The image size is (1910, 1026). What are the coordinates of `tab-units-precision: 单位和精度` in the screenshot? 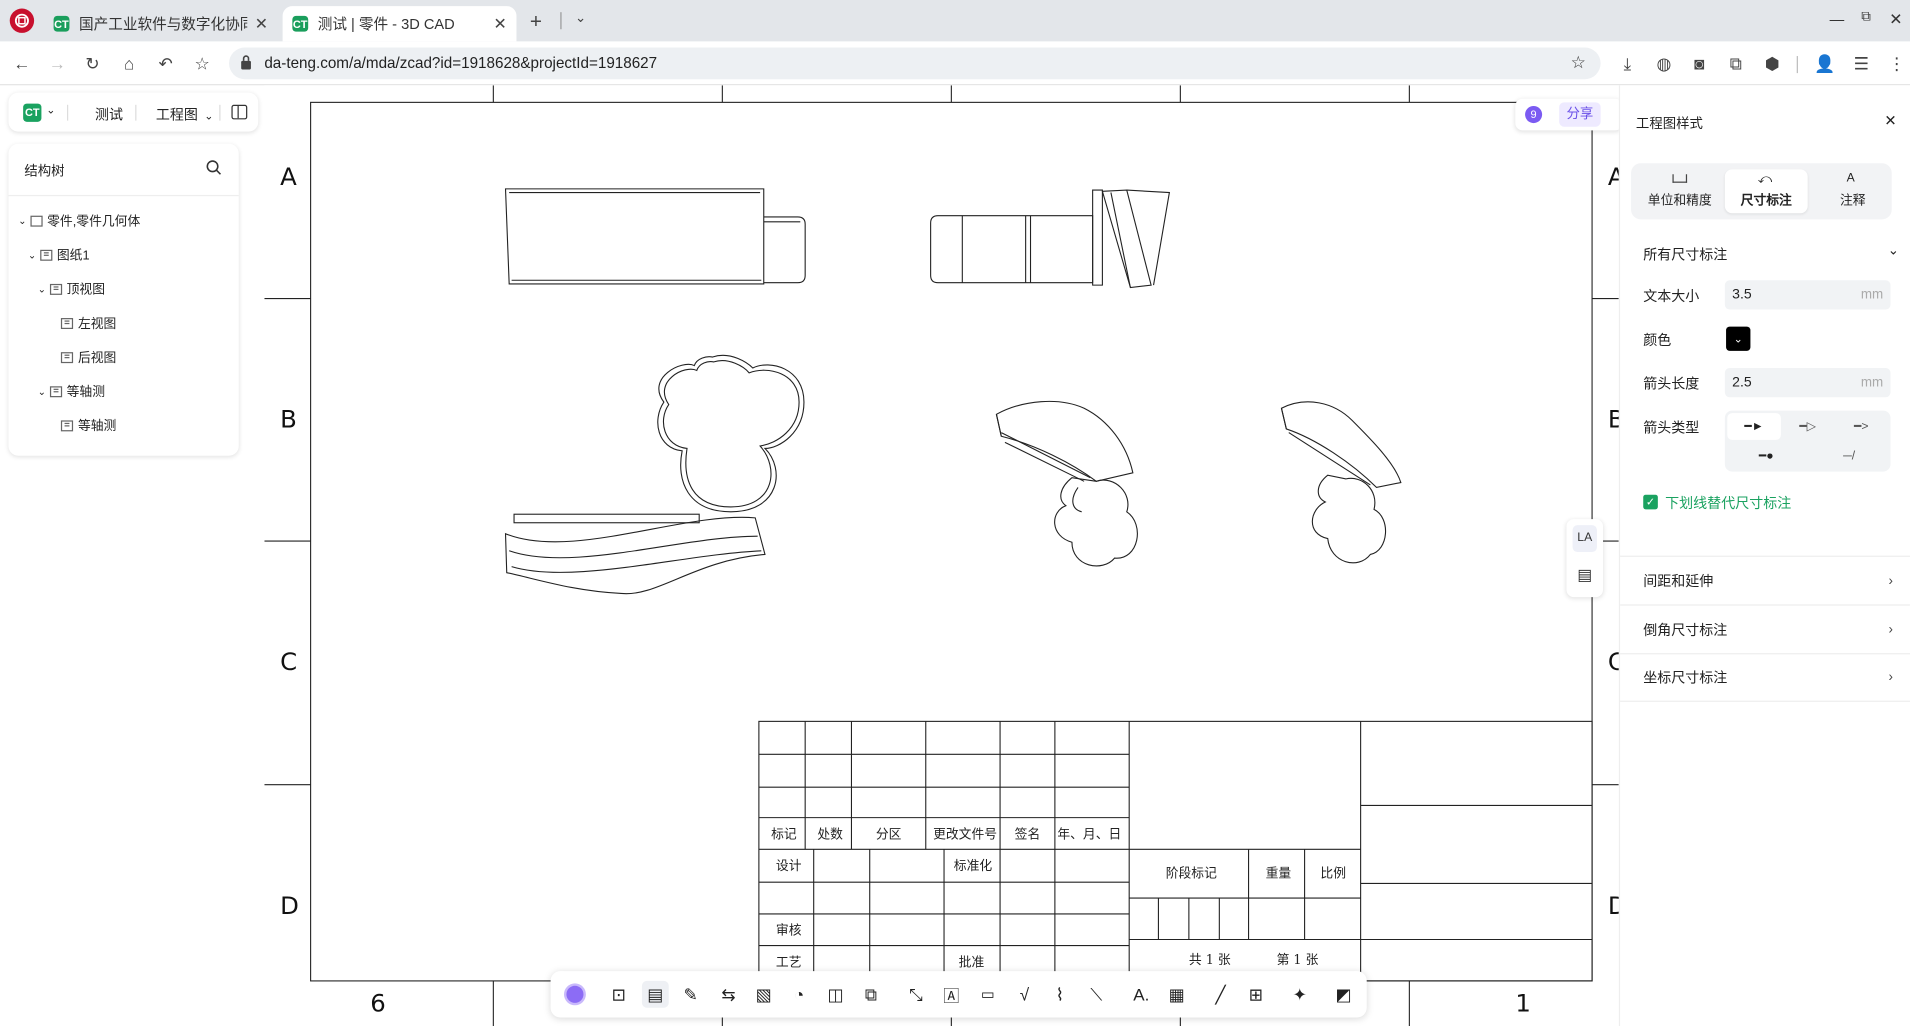 It's located at (1679, 191).